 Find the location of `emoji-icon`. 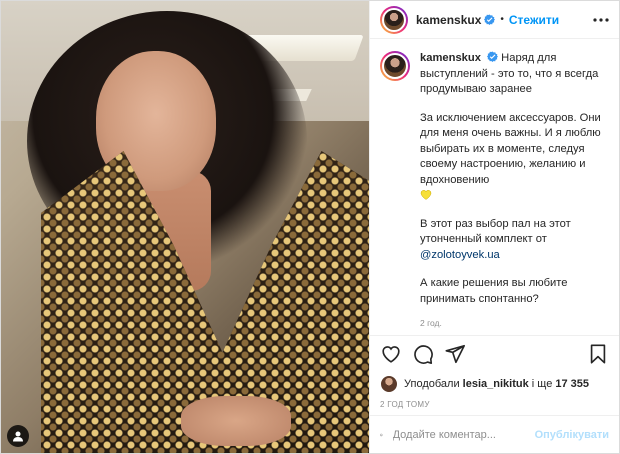

emoji-icon is located at coordinates (381, 435).